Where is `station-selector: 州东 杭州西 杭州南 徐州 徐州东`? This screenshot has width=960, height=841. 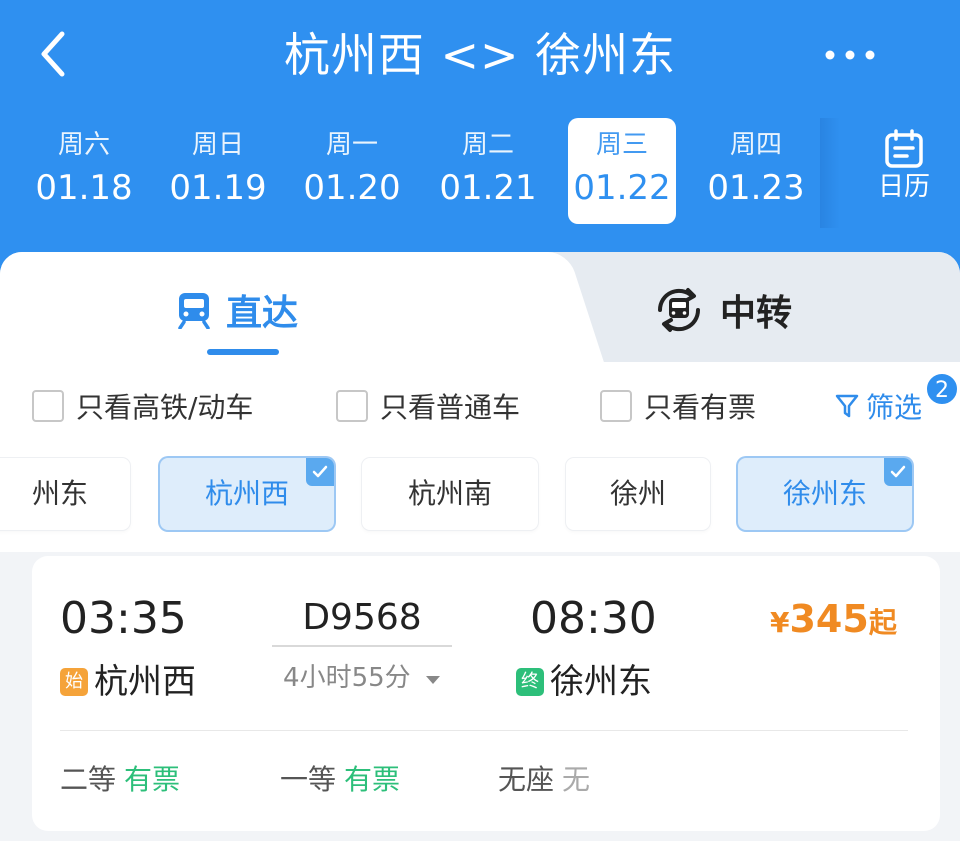
station-selector: 州东 杭州西 杭州南 徐州 徐州东 is located at coordinates (480, 497).